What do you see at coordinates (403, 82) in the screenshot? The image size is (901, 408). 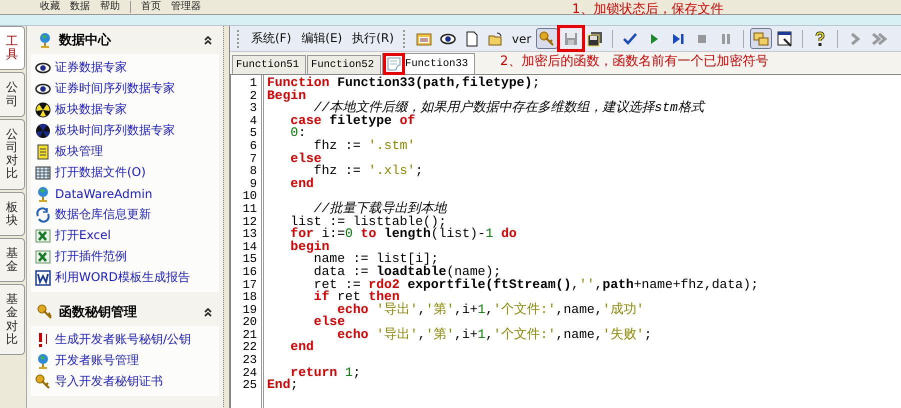 I see `code-line: Function Function33(path,filetype);` at bounding box center [403, 82].